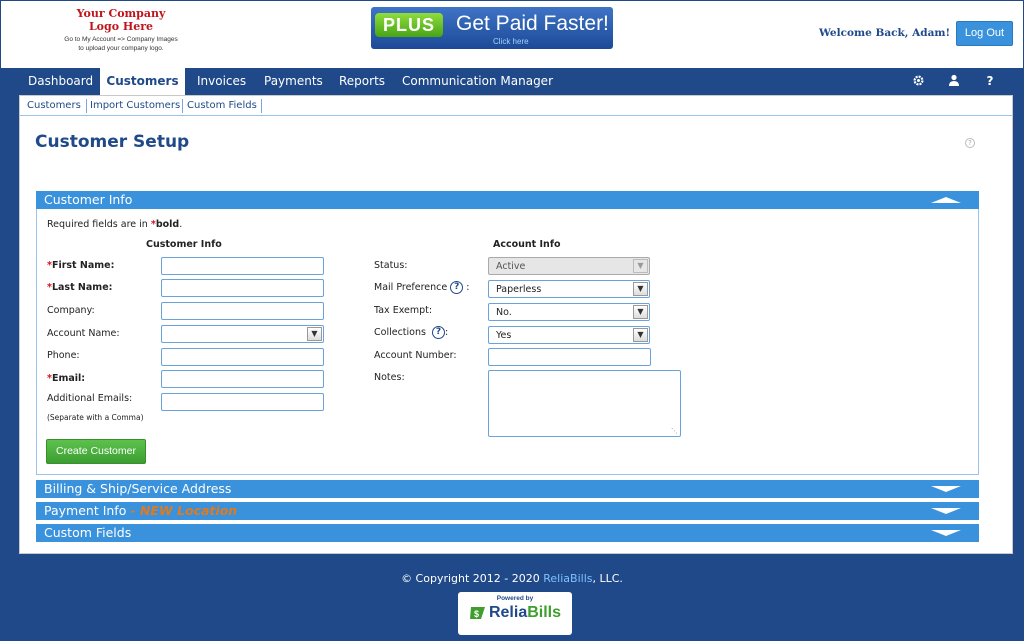  Describe the element at coordinates (918, 81) in the screenshot. I see `gear-icon` at that location.